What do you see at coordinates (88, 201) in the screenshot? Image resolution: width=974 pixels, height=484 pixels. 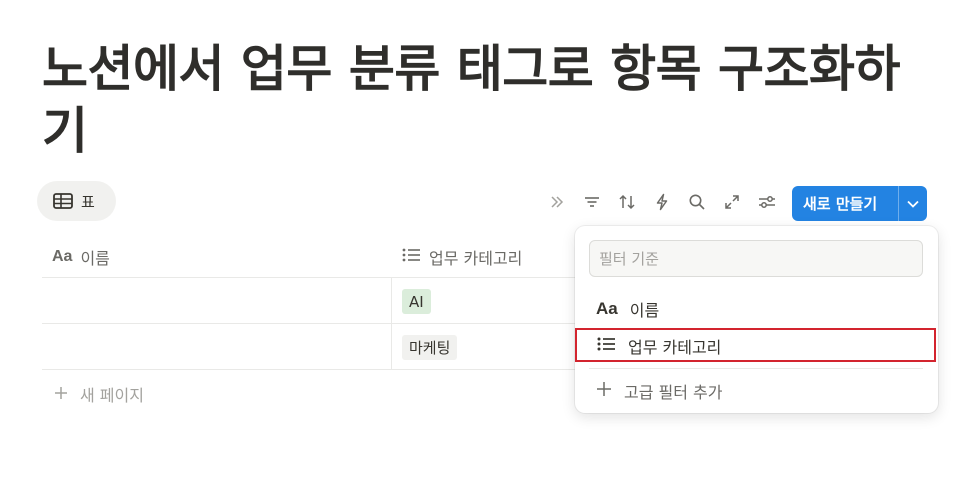 I see `view-tab-label: 표` at bounding box center [88, 201].